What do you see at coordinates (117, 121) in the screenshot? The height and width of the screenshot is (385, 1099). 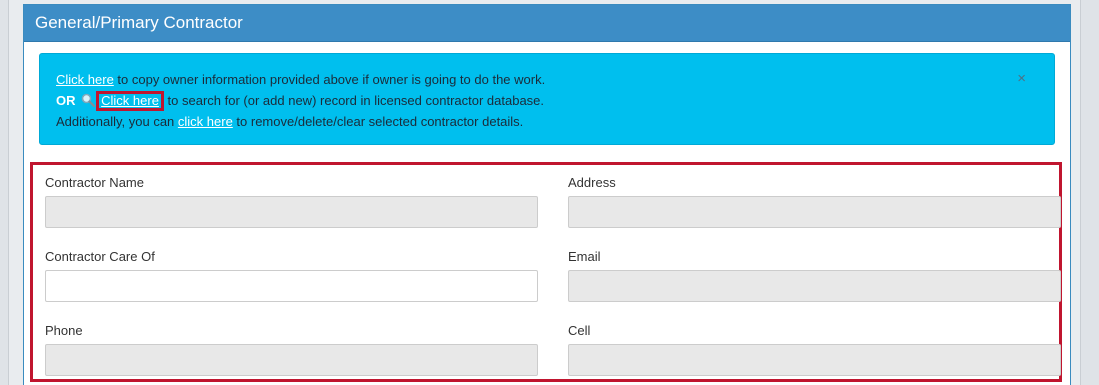 I see `alert-line-3-prefix: Additionally, you can` at bounding box center [117, 121].